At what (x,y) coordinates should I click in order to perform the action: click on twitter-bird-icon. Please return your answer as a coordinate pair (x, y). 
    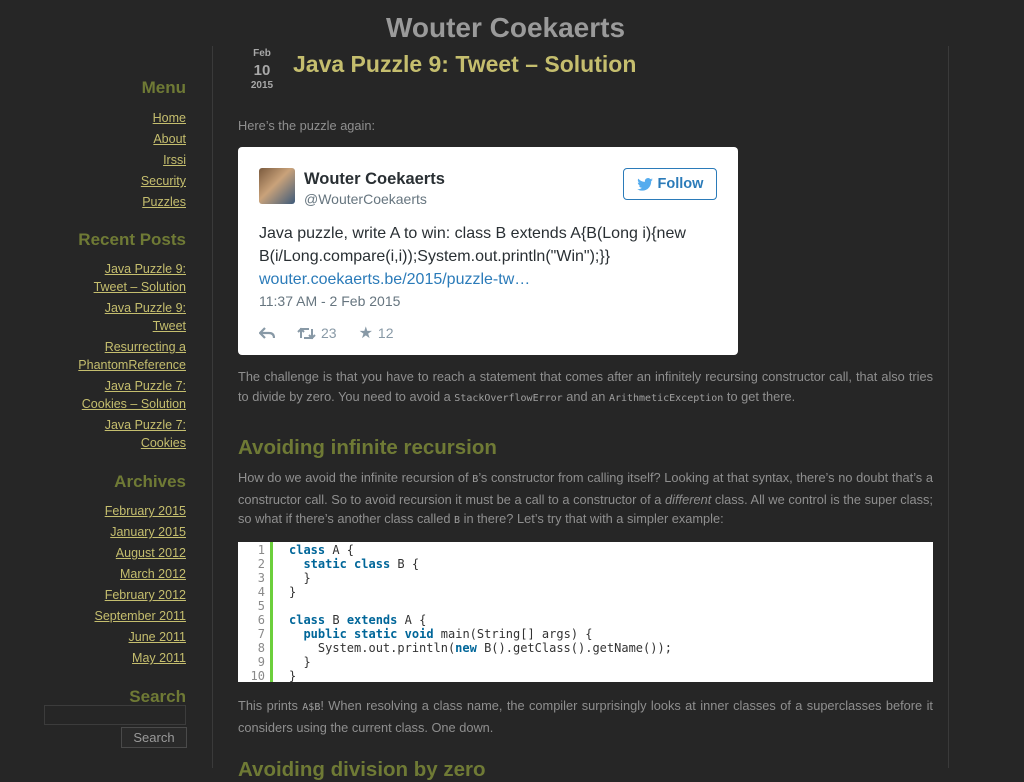
    Looking at the image, I should click on (644, 184).